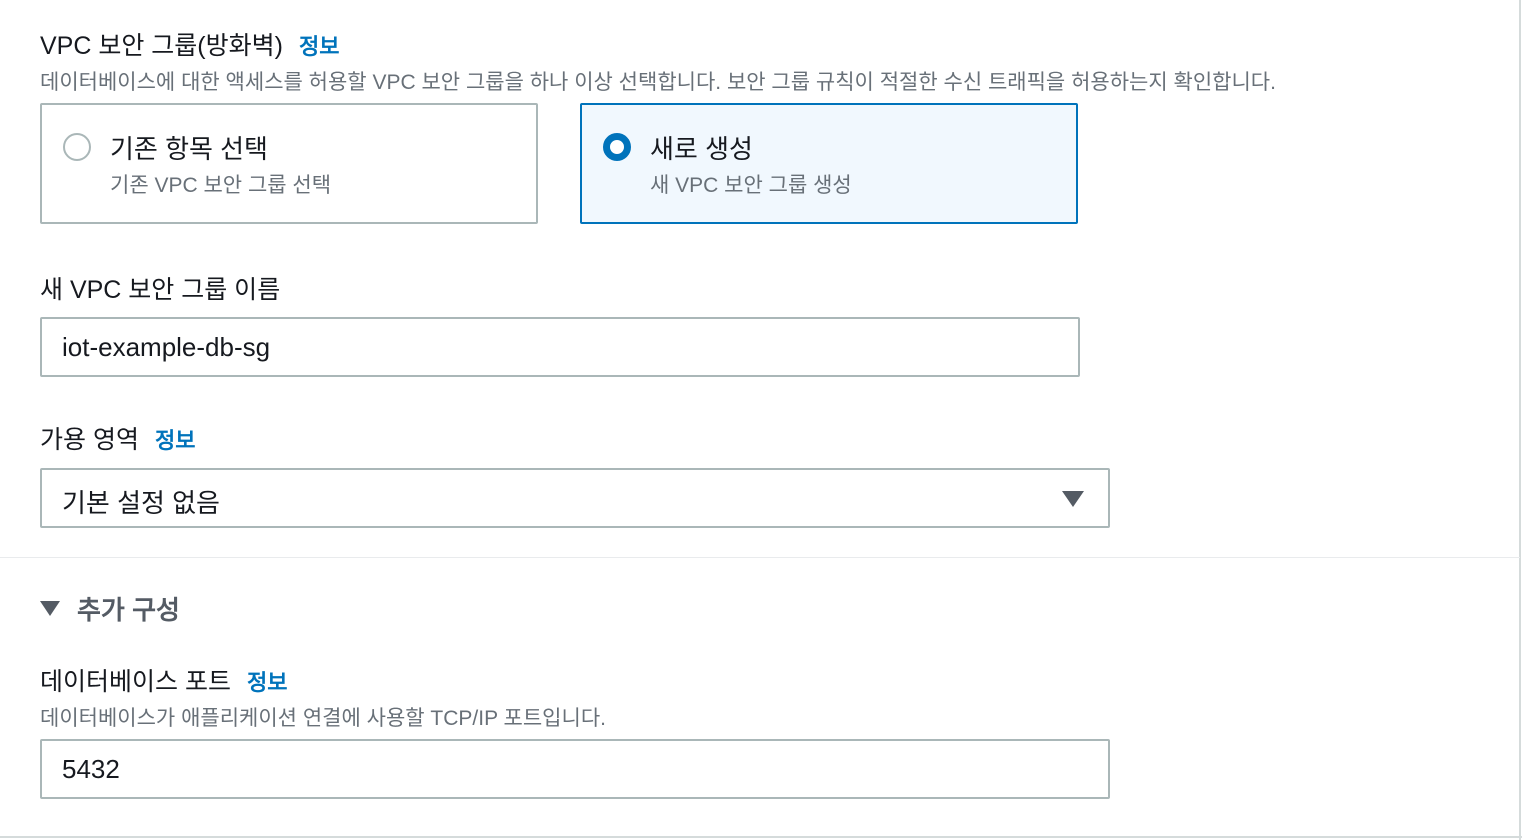 This screenshot has height=840, width=1522. Describe the element at coordinates (829, 163) in the screenshot. I see `tile-create-new: 새로 생성 새 VPC 보안 그룹 생성` at that location.